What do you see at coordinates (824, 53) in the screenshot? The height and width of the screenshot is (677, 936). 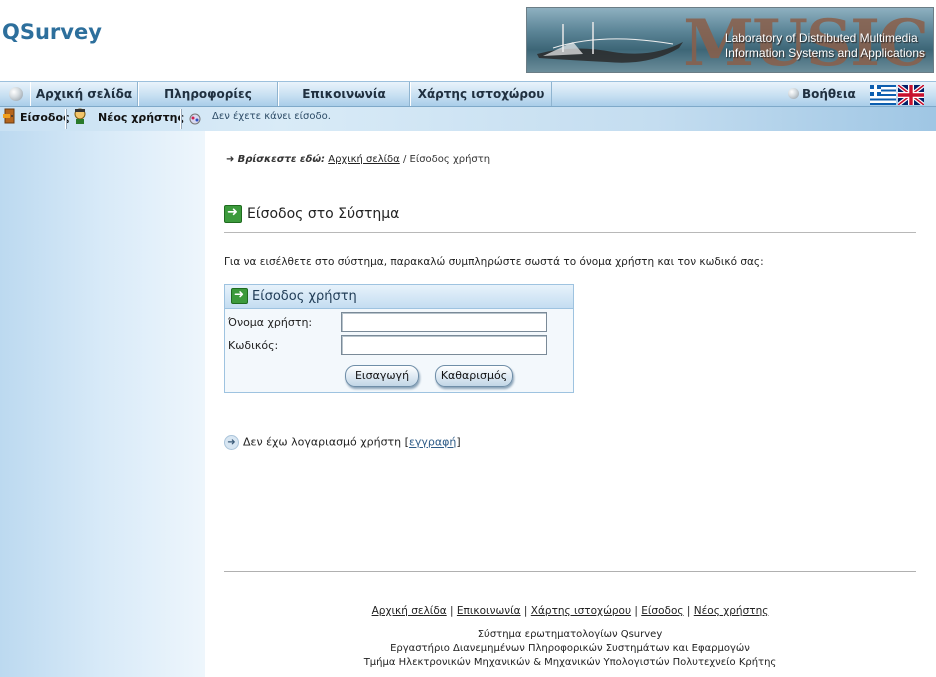 I see `banner-line-2: Information Systems and Applications` at bounding box center [824, 53].